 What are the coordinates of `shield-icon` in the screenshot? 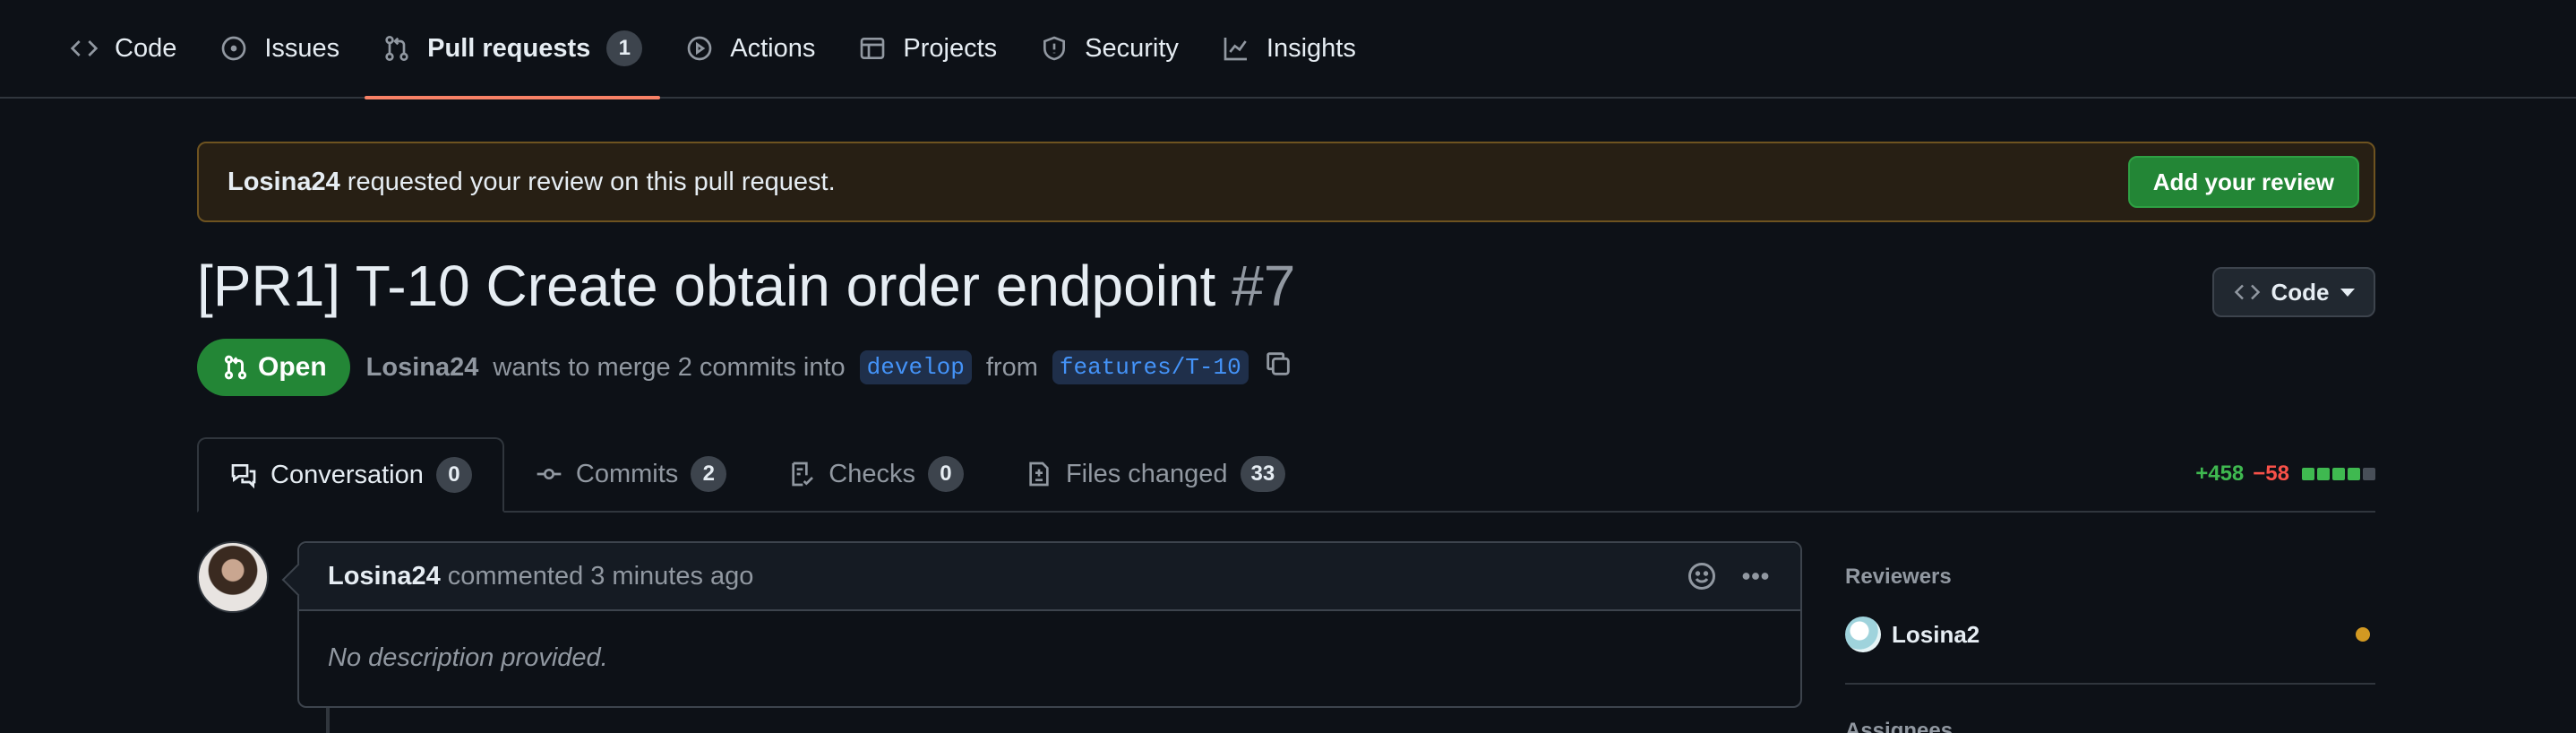 It's located at (1054, 49).